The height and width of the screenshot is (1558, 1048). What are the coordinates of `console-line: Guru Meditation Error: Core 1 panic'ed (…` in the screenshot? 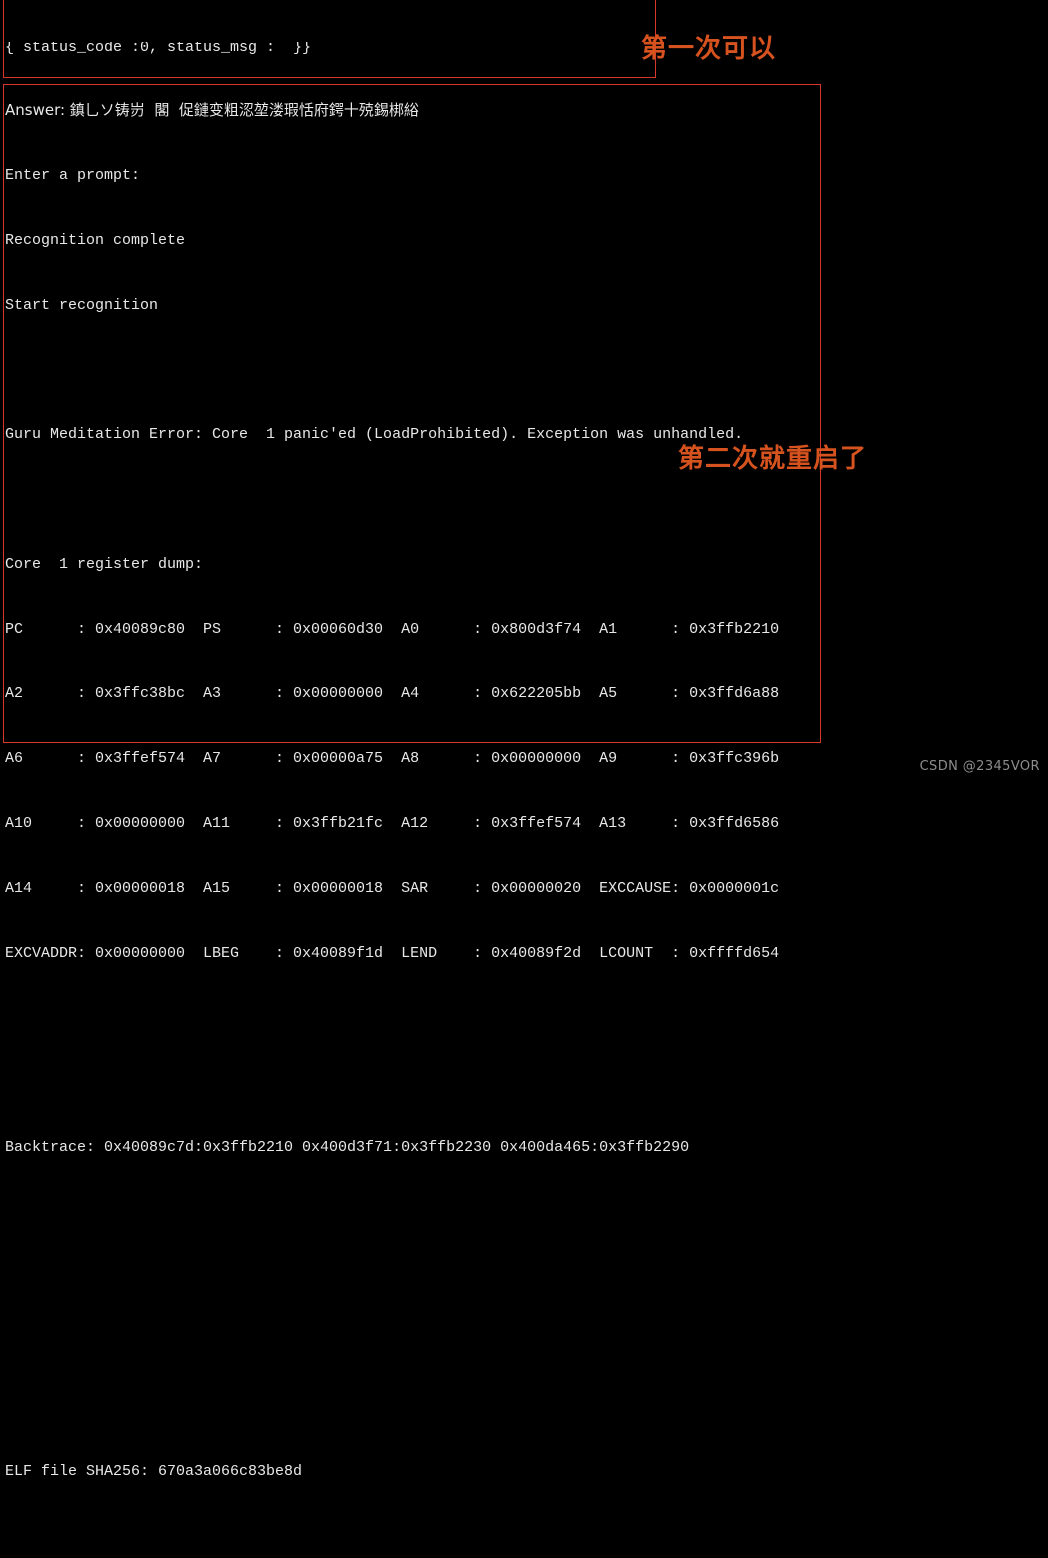 It's located at (374, 435).